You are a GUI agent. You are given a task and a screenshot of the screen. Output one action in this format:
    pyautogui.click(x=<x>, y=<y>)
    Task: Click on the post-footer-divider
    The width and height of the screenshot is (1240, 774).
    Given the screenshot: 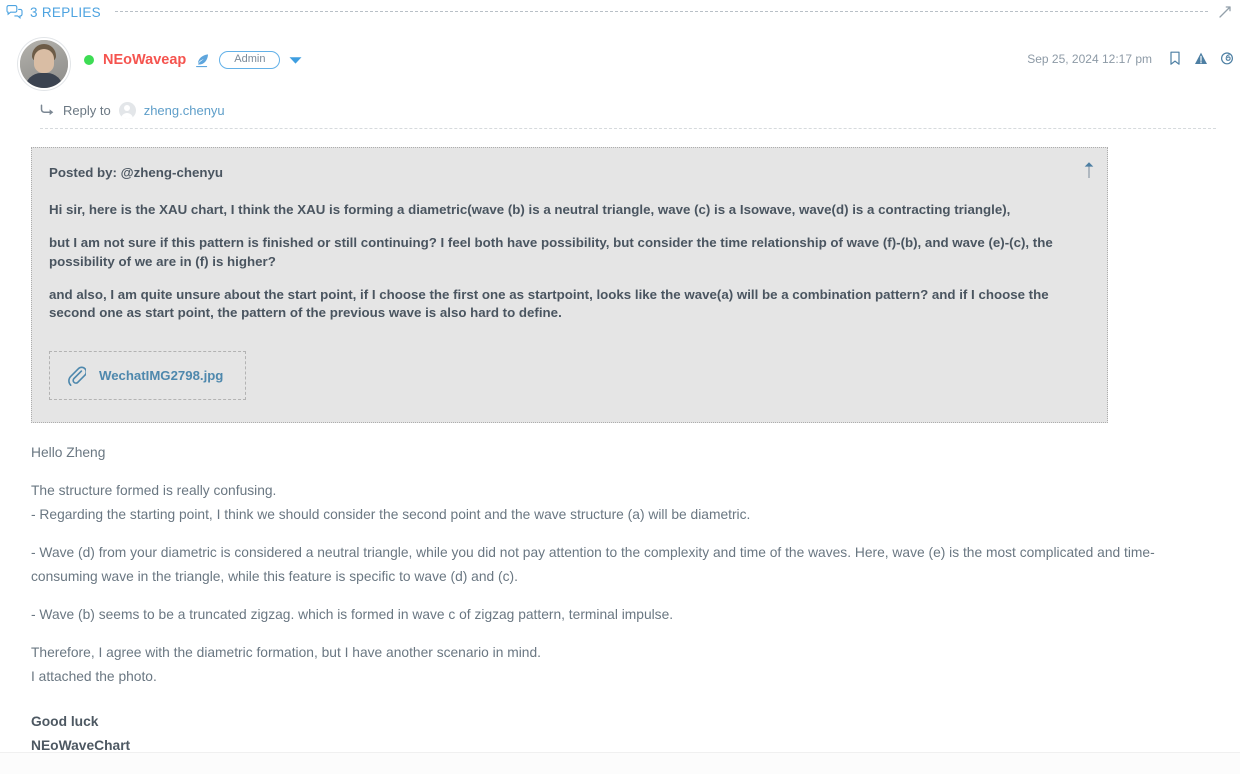 What is the action you would take?
    pyautogui.click(x=620, y=763)
    